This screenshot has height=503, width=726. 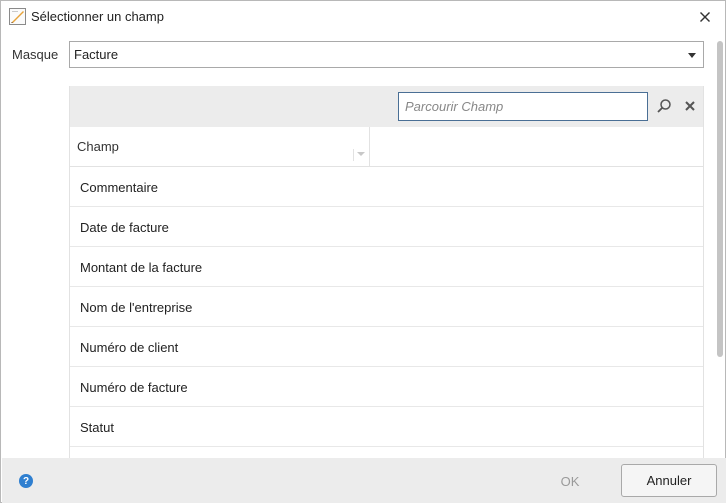 I want to click on list-item: Statut, so click(x=386, y=427).